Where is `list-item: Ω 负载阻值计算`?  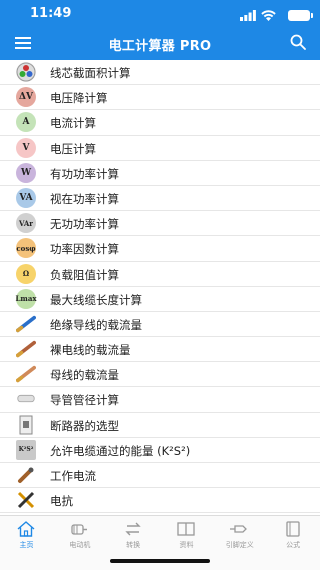 list-item: Ω 负载阻值计算 is located at coordinates (160, 274).